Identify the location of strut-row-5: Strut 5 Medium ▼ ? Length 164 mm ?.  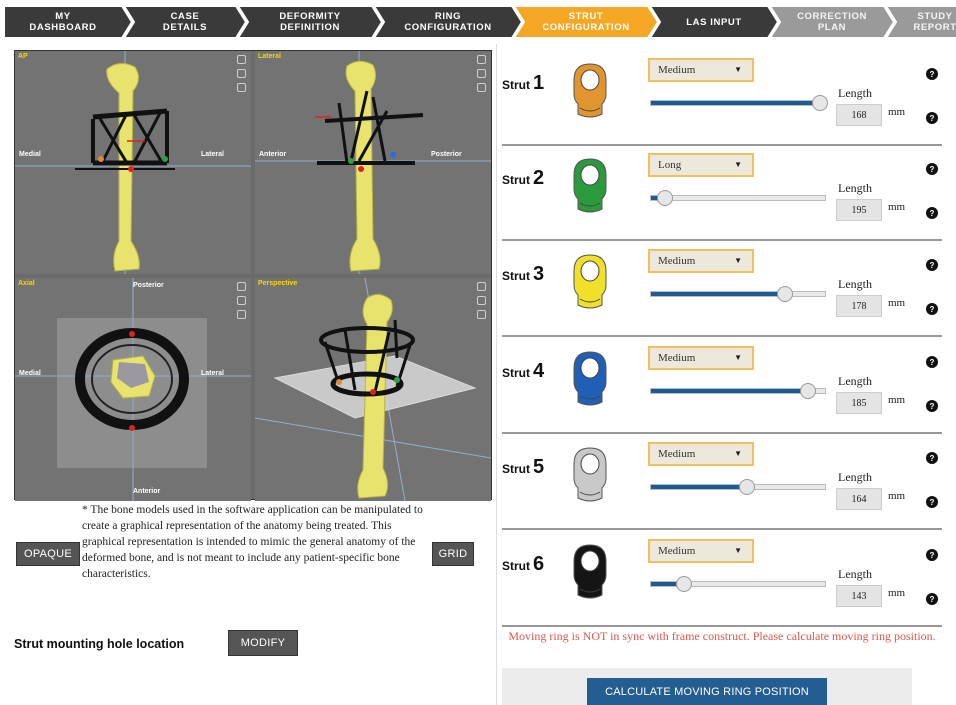
(722, 482).